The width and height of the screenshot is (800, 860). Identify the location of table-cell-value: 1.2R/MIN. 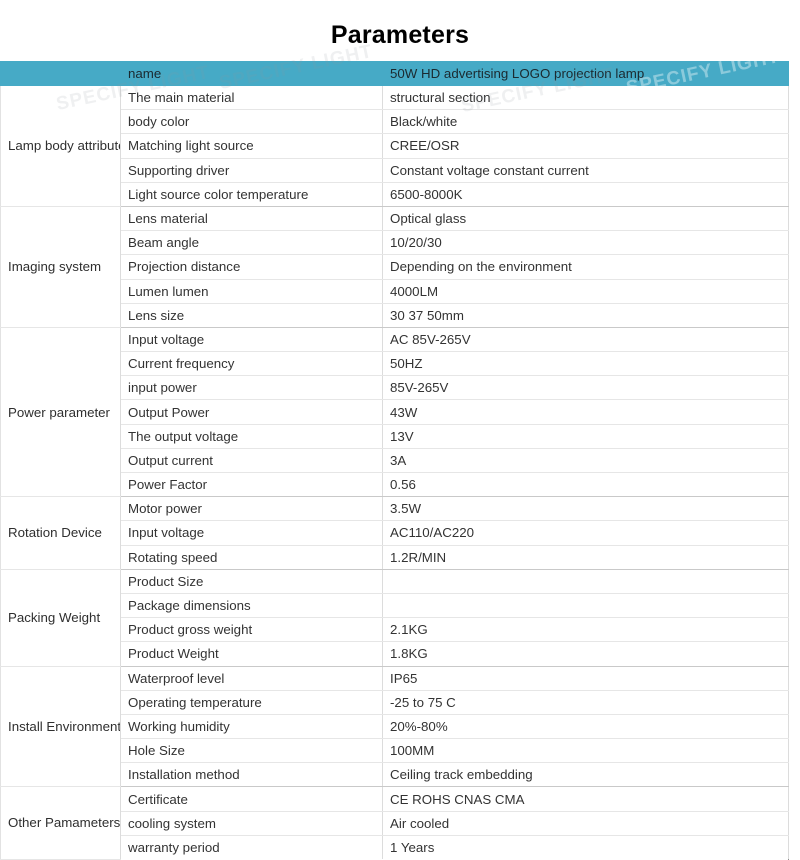
(585, 557).